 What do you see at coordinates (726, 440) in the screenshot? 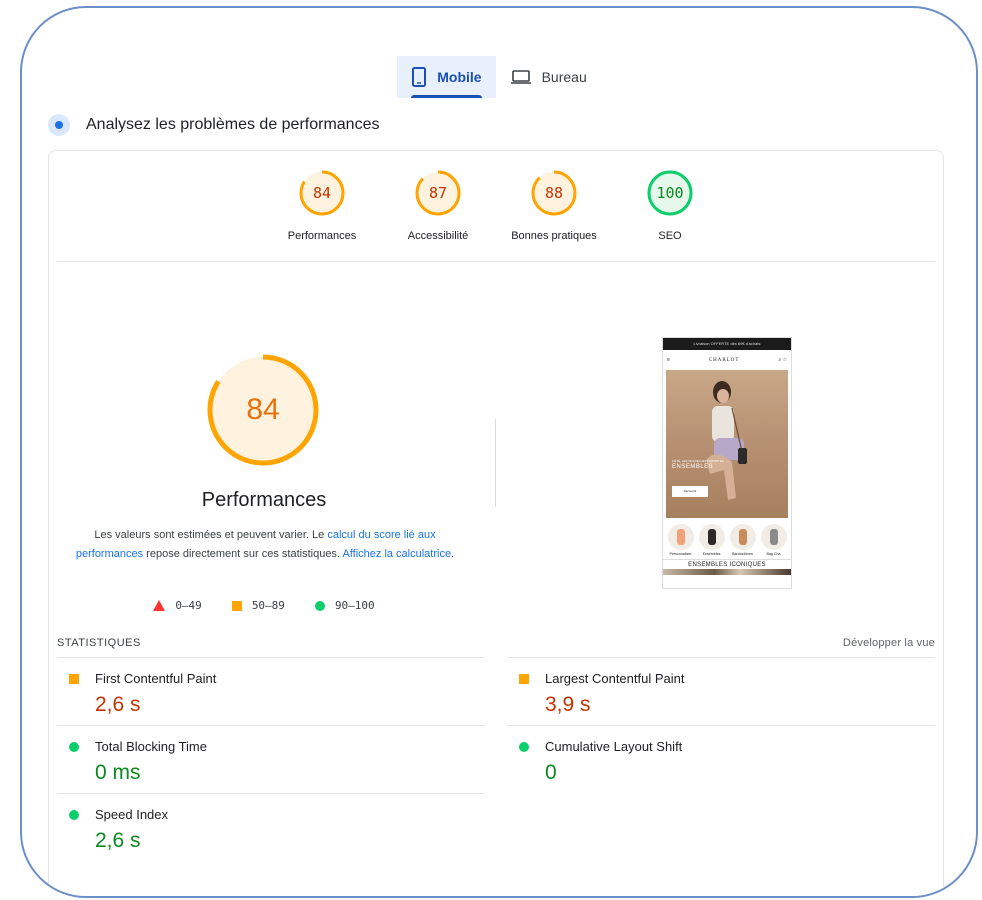
I see `model-photo` at bounding box center [726, 440].